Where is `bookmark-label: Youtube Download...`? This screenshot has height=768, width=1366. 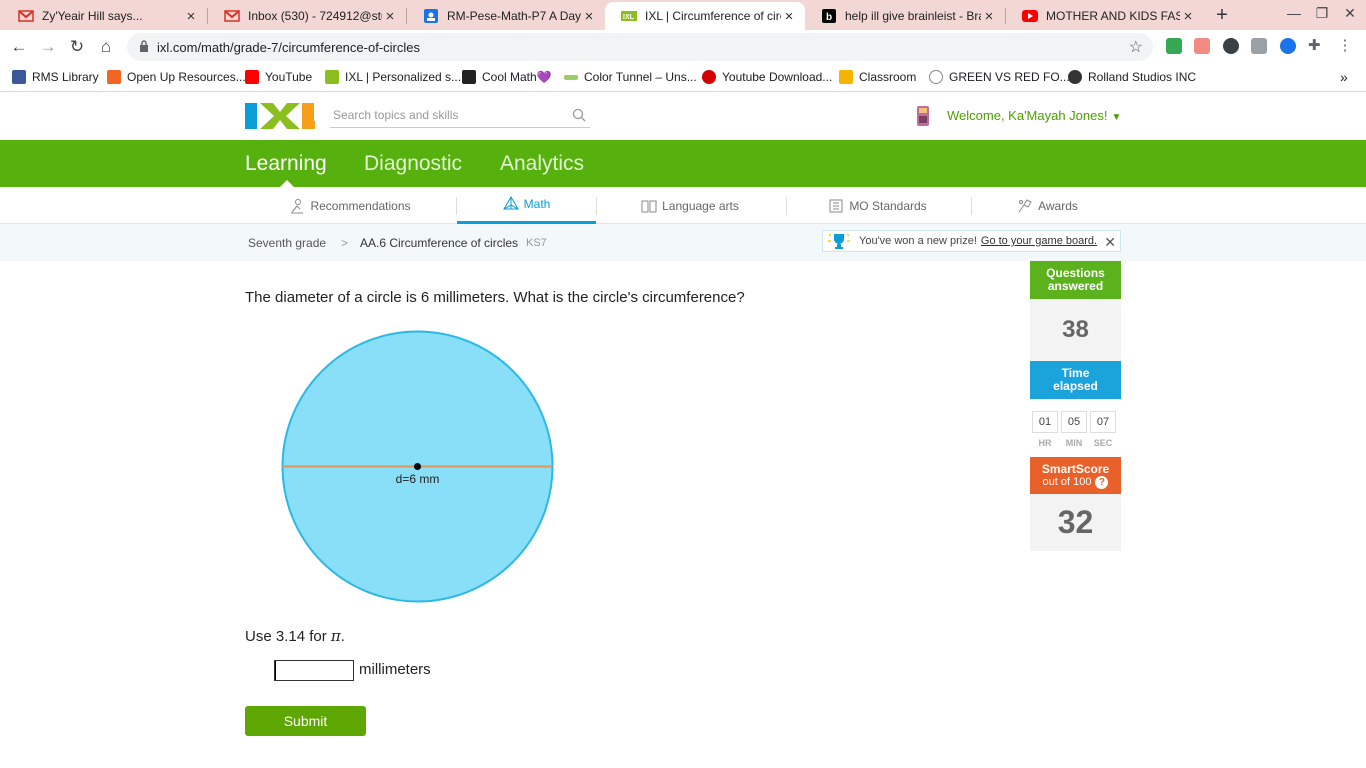
bookmark-label: Youtube Download... is located at coordinates (777, 77).